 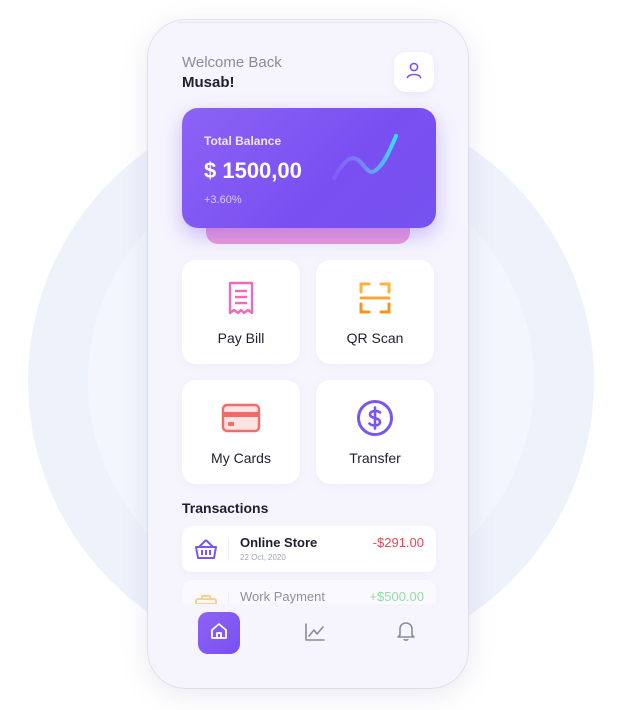 What do you see at coordinates (228, 549) in the screenshot?
I see `transaction-divider` at bounding box center [228, 549].